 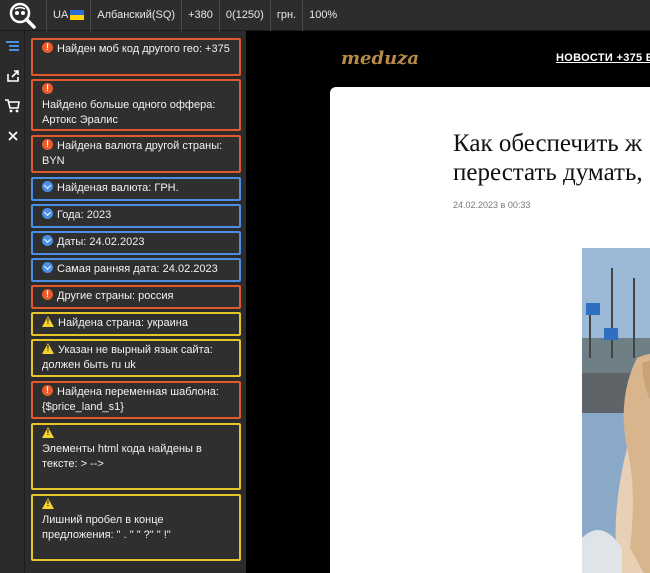 I want to click on country-selector: UA, so click(x=68, y=15).